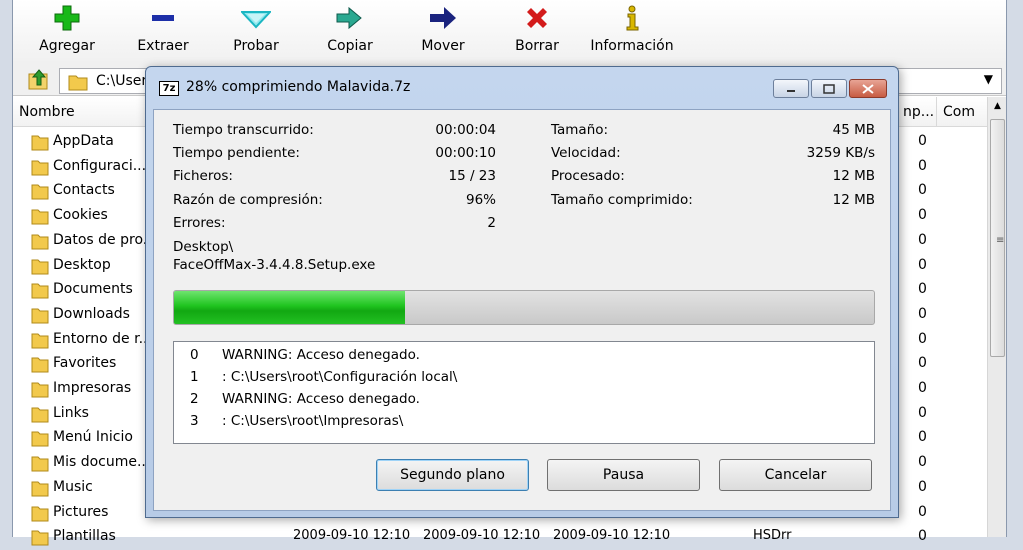 This screenshot has height=550, width=1023. Describe the element at coordinates (67, 46) in the screenshot. I see `add-label: Agregar` at that location.